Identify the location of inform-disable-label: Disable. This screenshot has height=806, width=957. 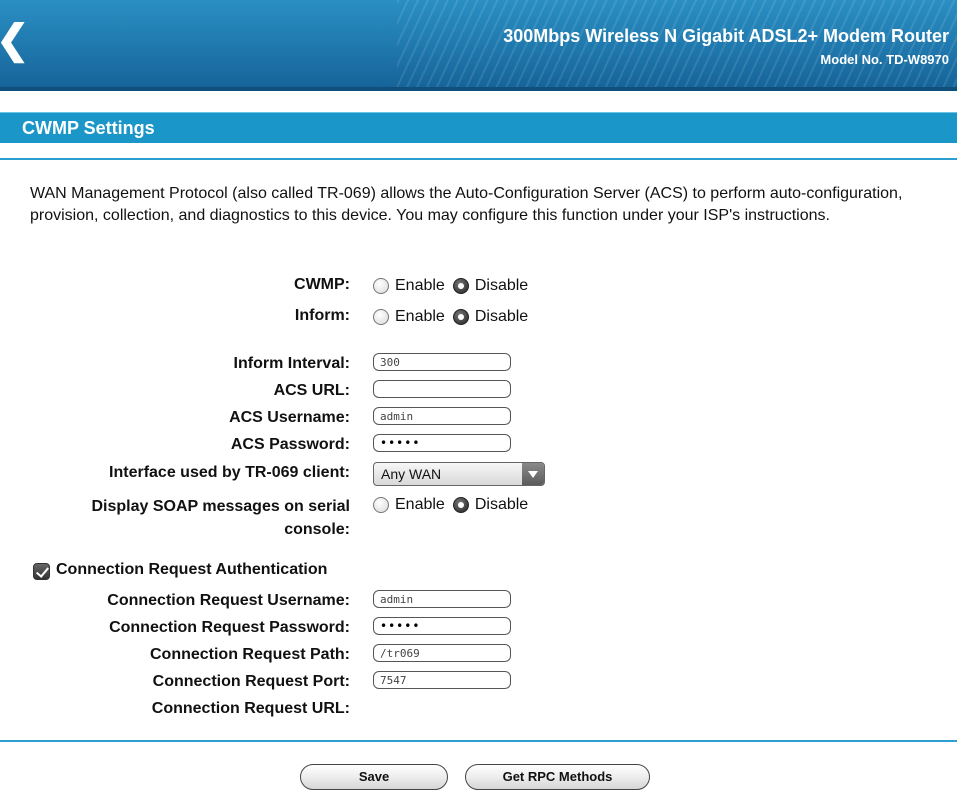
(501, 316).